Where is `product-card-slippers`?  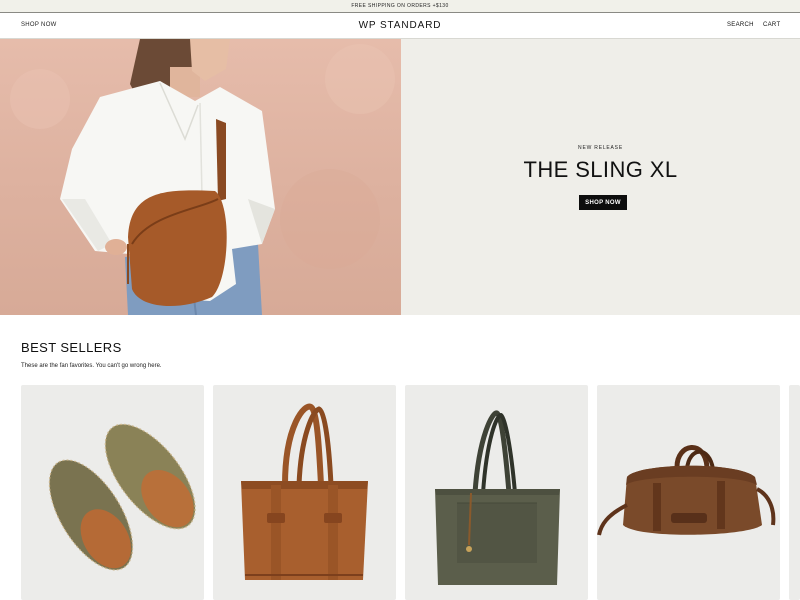
product-card-slippers is located at coordinates (112, 492).